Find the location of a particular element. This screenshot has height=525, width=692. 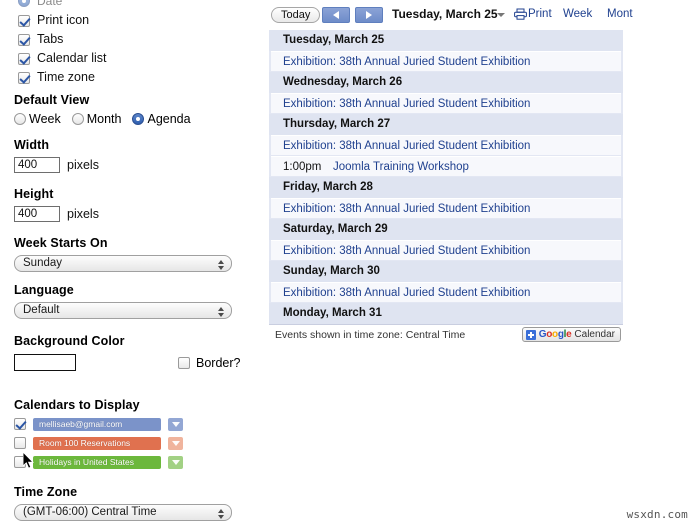

google-calendar-badge-button: Google Calendar is located at coordinates (571, 334).